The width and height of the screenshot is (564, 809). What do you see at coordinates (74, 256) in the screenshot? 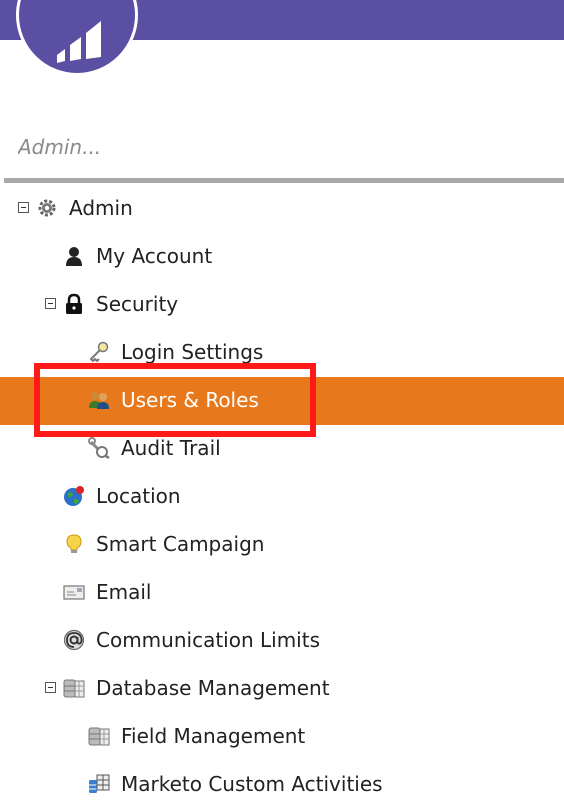
I see `user-icon` at bounding box center [74, 256].